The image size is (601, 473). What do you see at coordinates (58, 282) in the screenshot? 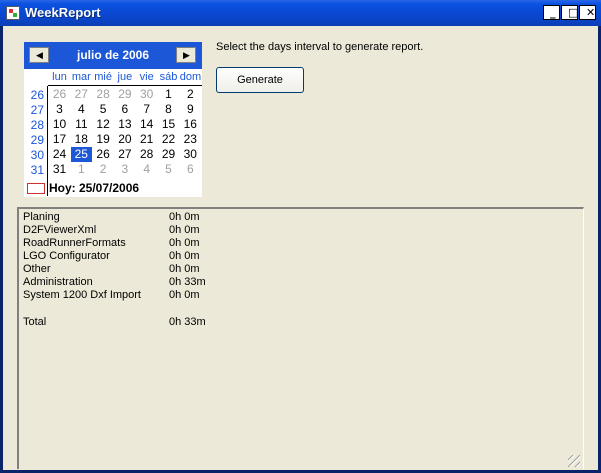
I see `report-project-name: Administration` at bounding box center [58, 282].